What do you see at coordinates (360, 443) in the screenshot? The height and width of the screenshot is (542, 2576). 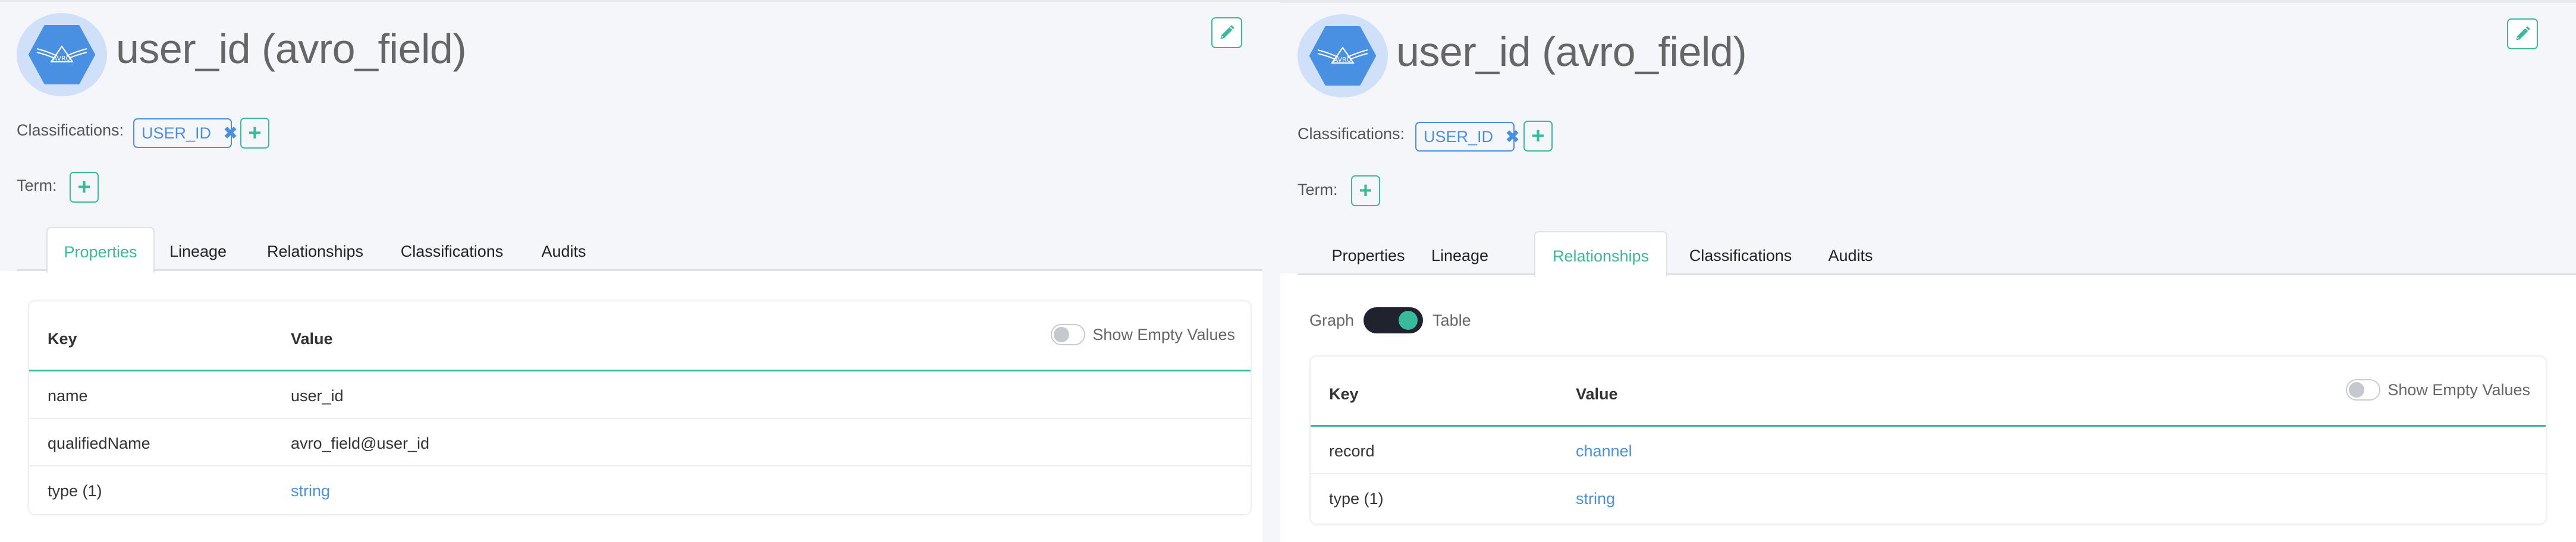 I see `row-value: avro_field@user_id` at bounding box center [360, 443].